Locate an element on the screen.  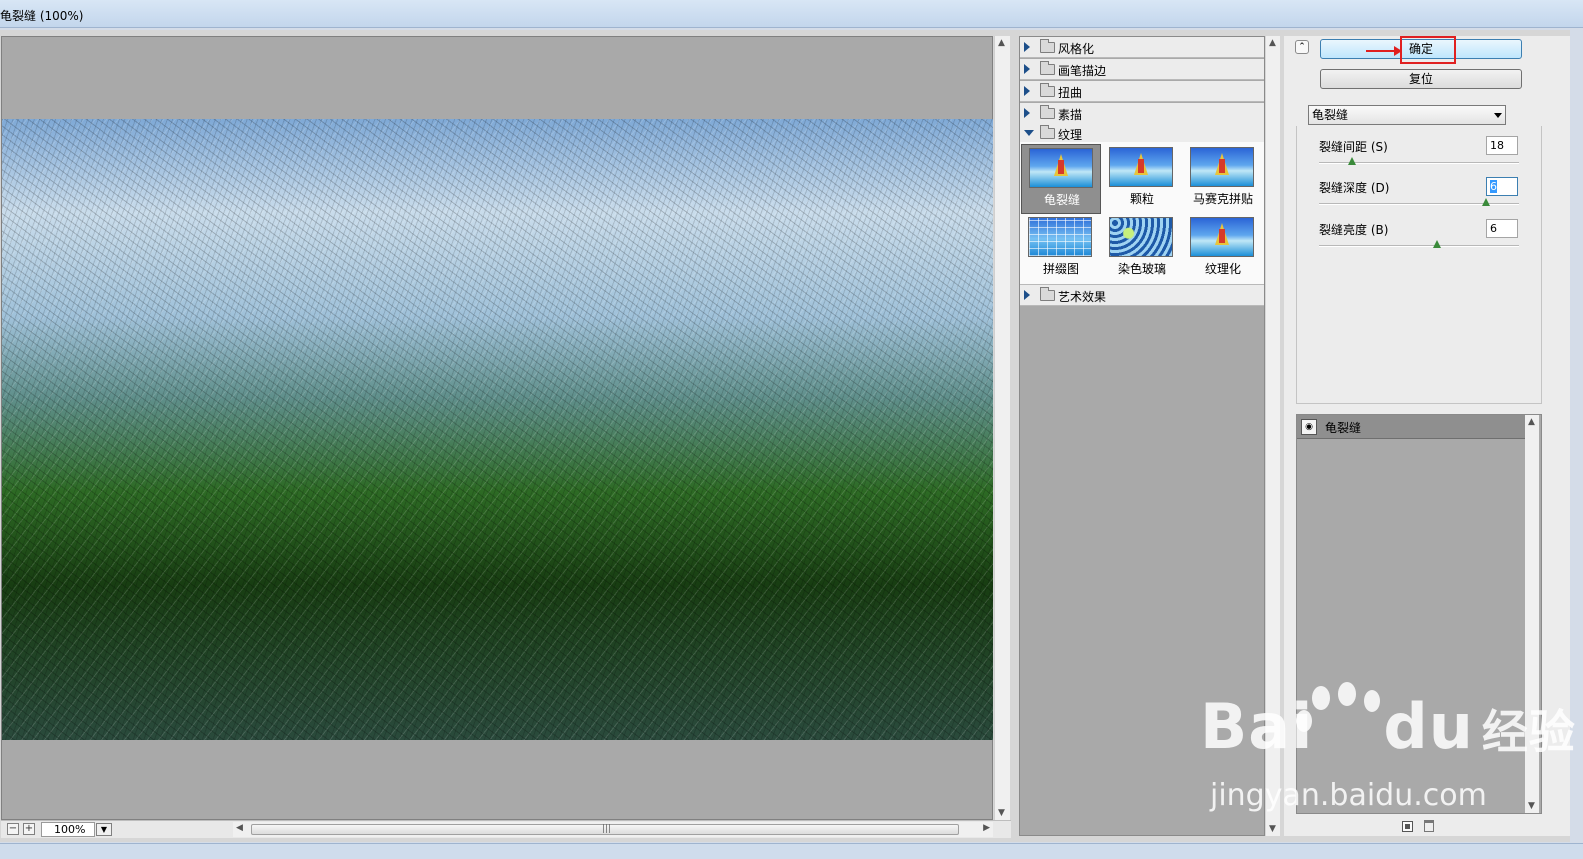
trash-icon is located at coordinates (1429, 826).